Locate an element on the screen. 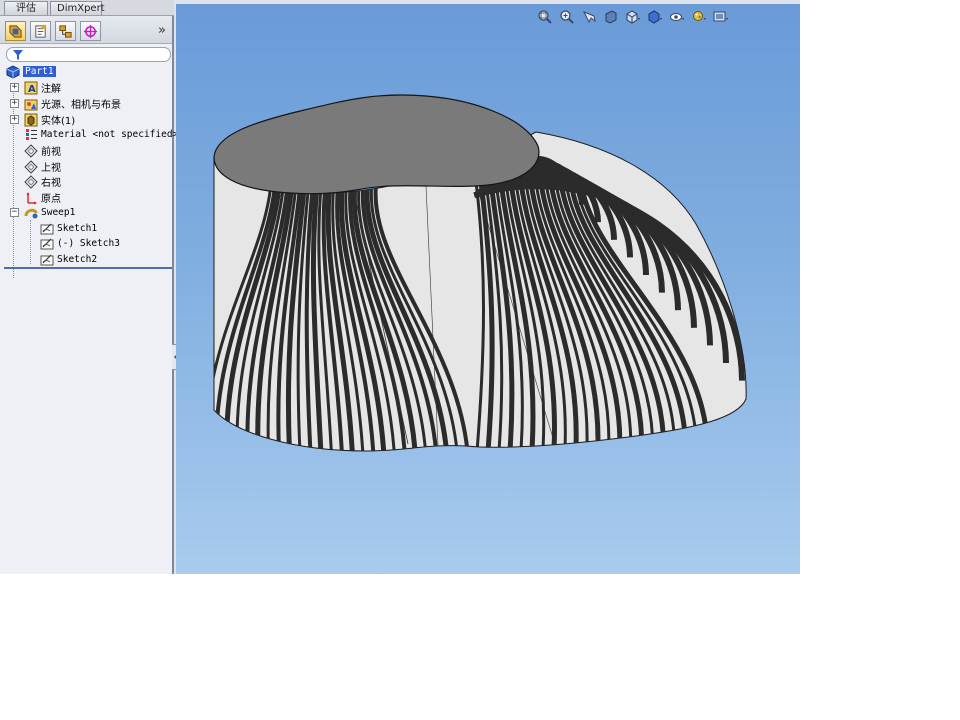 Image resolution: width=960 pixels, height=720 pixels. annotations-icon: A is located at coordinates (31, 88).